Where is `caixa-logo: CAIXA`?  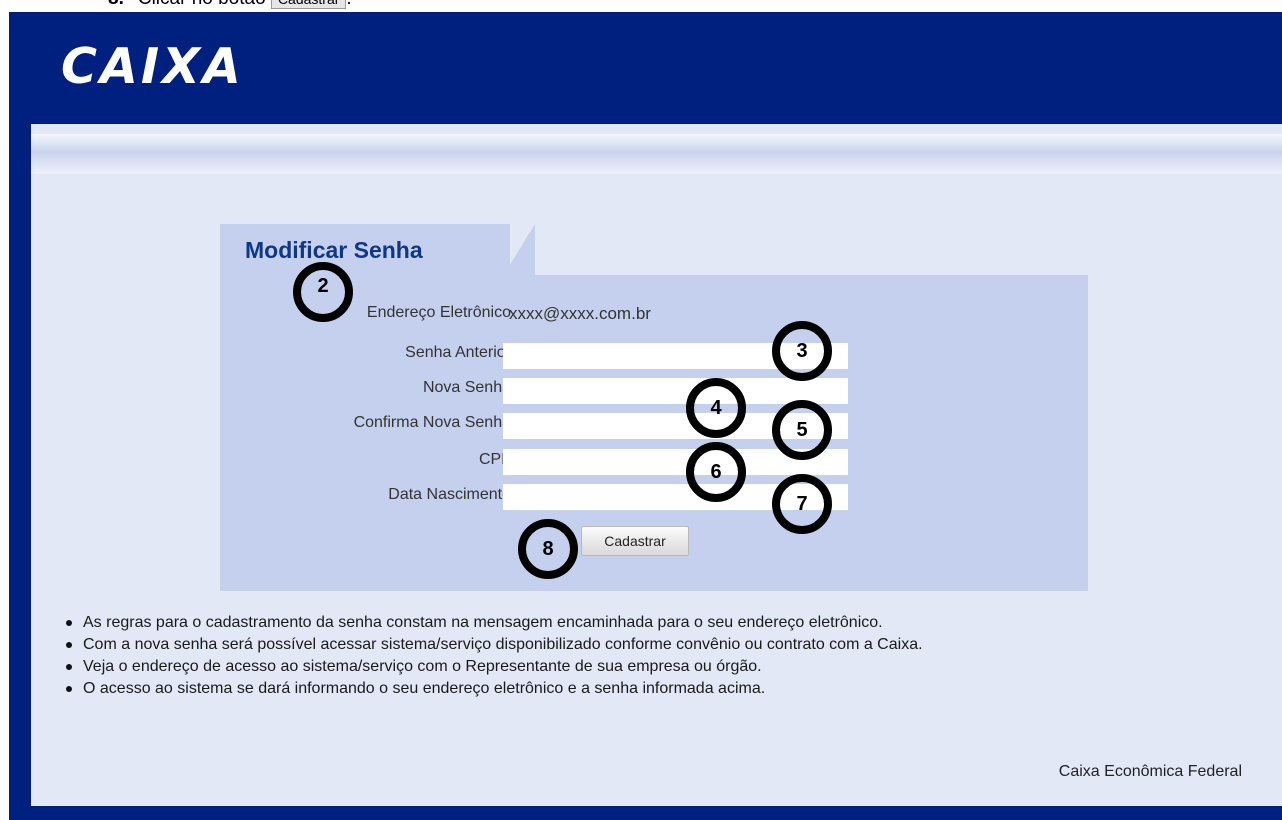
caixa-logo: CAIXA is located at coordinates (152, 66).